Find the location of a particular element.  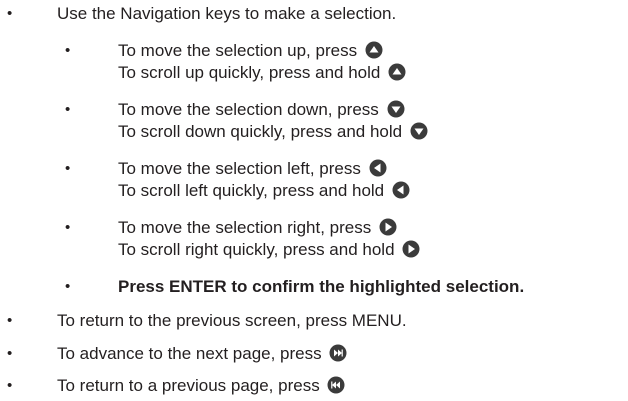

move-down-line: To move the selection down, press is located at coordinates (261, 110).